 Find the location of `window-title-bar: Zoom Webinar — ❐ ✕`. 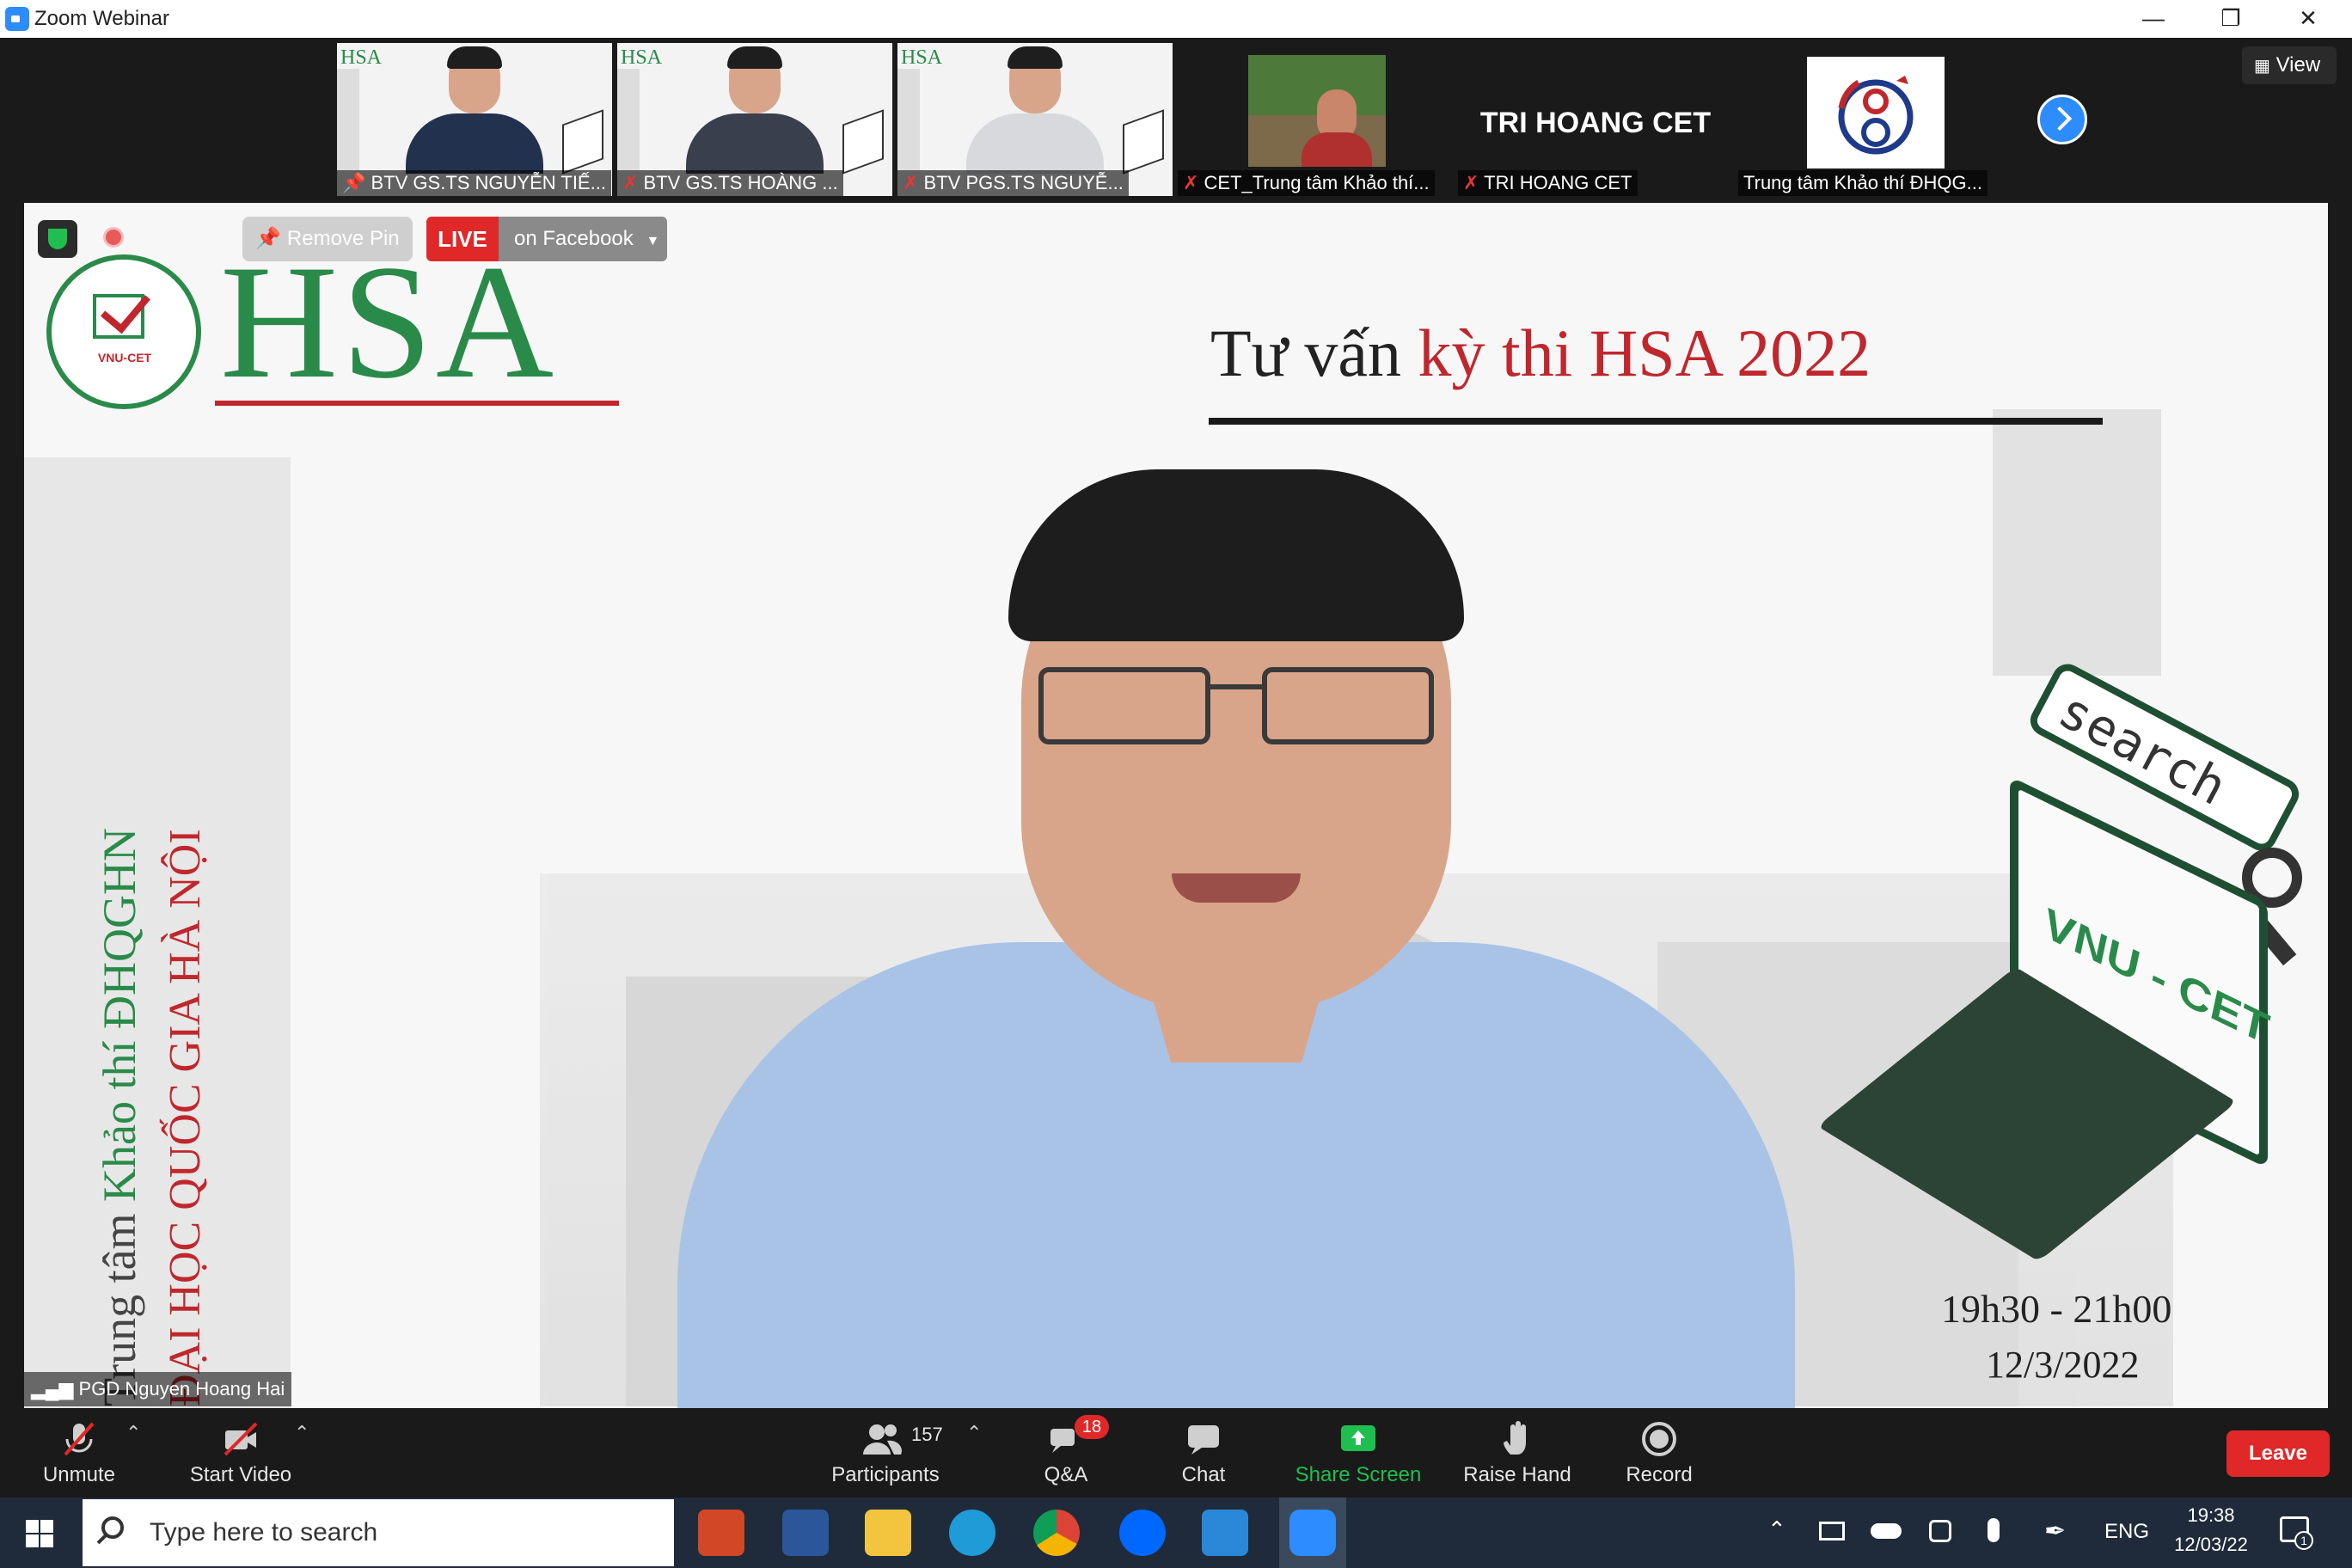

window-title-bar: Zoom Webinar — ❐ ✕ is located at coordinates (1176, 19).